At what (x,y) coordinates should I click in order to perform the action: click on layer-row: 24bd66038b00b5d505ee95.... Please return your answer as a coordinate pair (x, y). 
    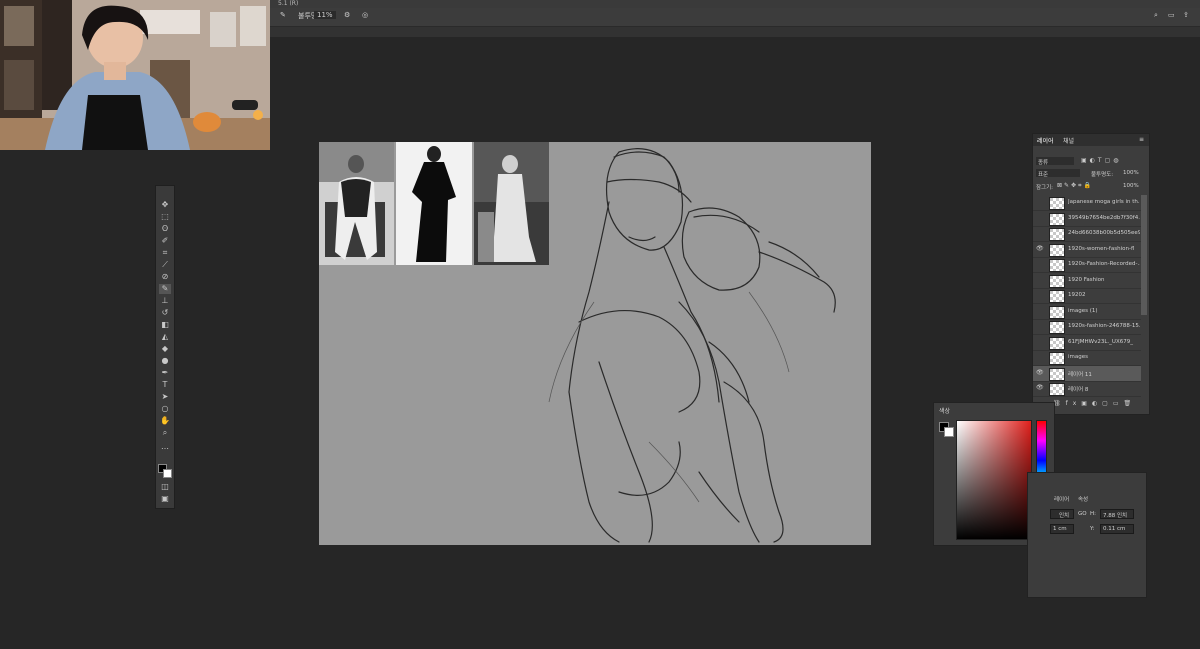
    Looking at the image, I should click on (1087, 234).